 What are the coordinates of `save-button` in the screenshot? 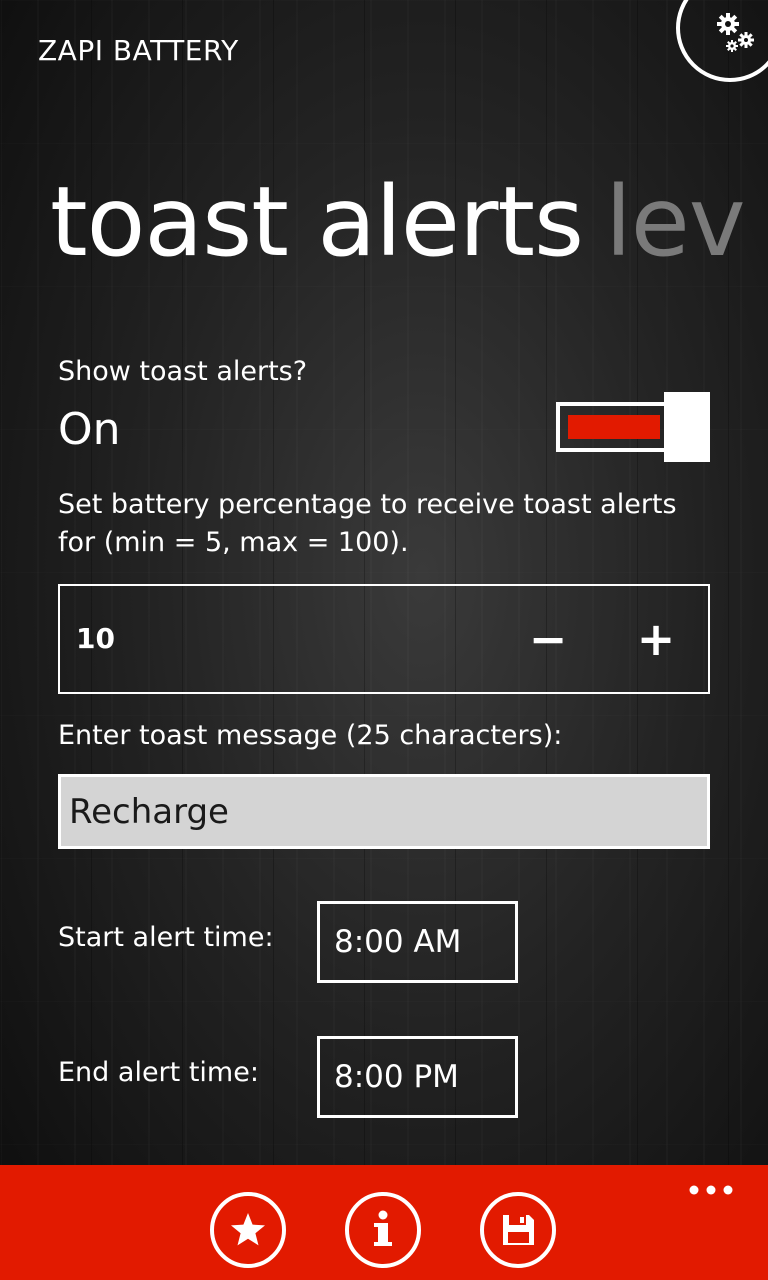 It's located at (518, 1230).